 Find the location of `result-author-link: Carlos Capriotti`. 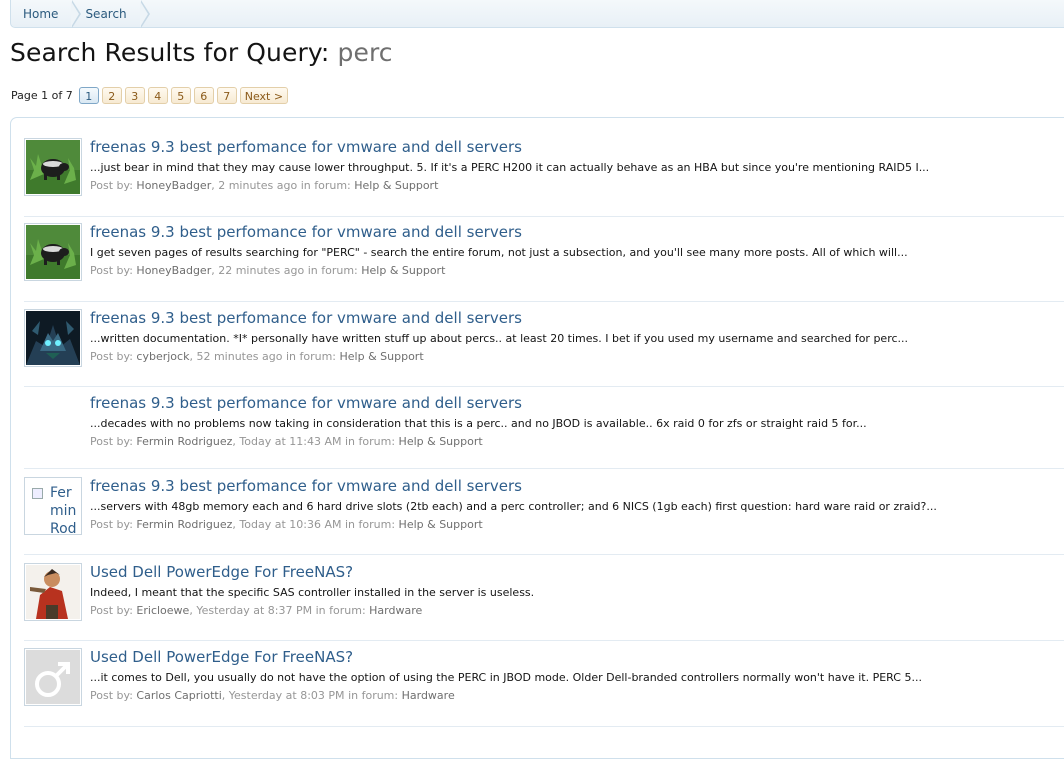

result-author-link: Carlos Capriotti is located at coordinates (178, 695).